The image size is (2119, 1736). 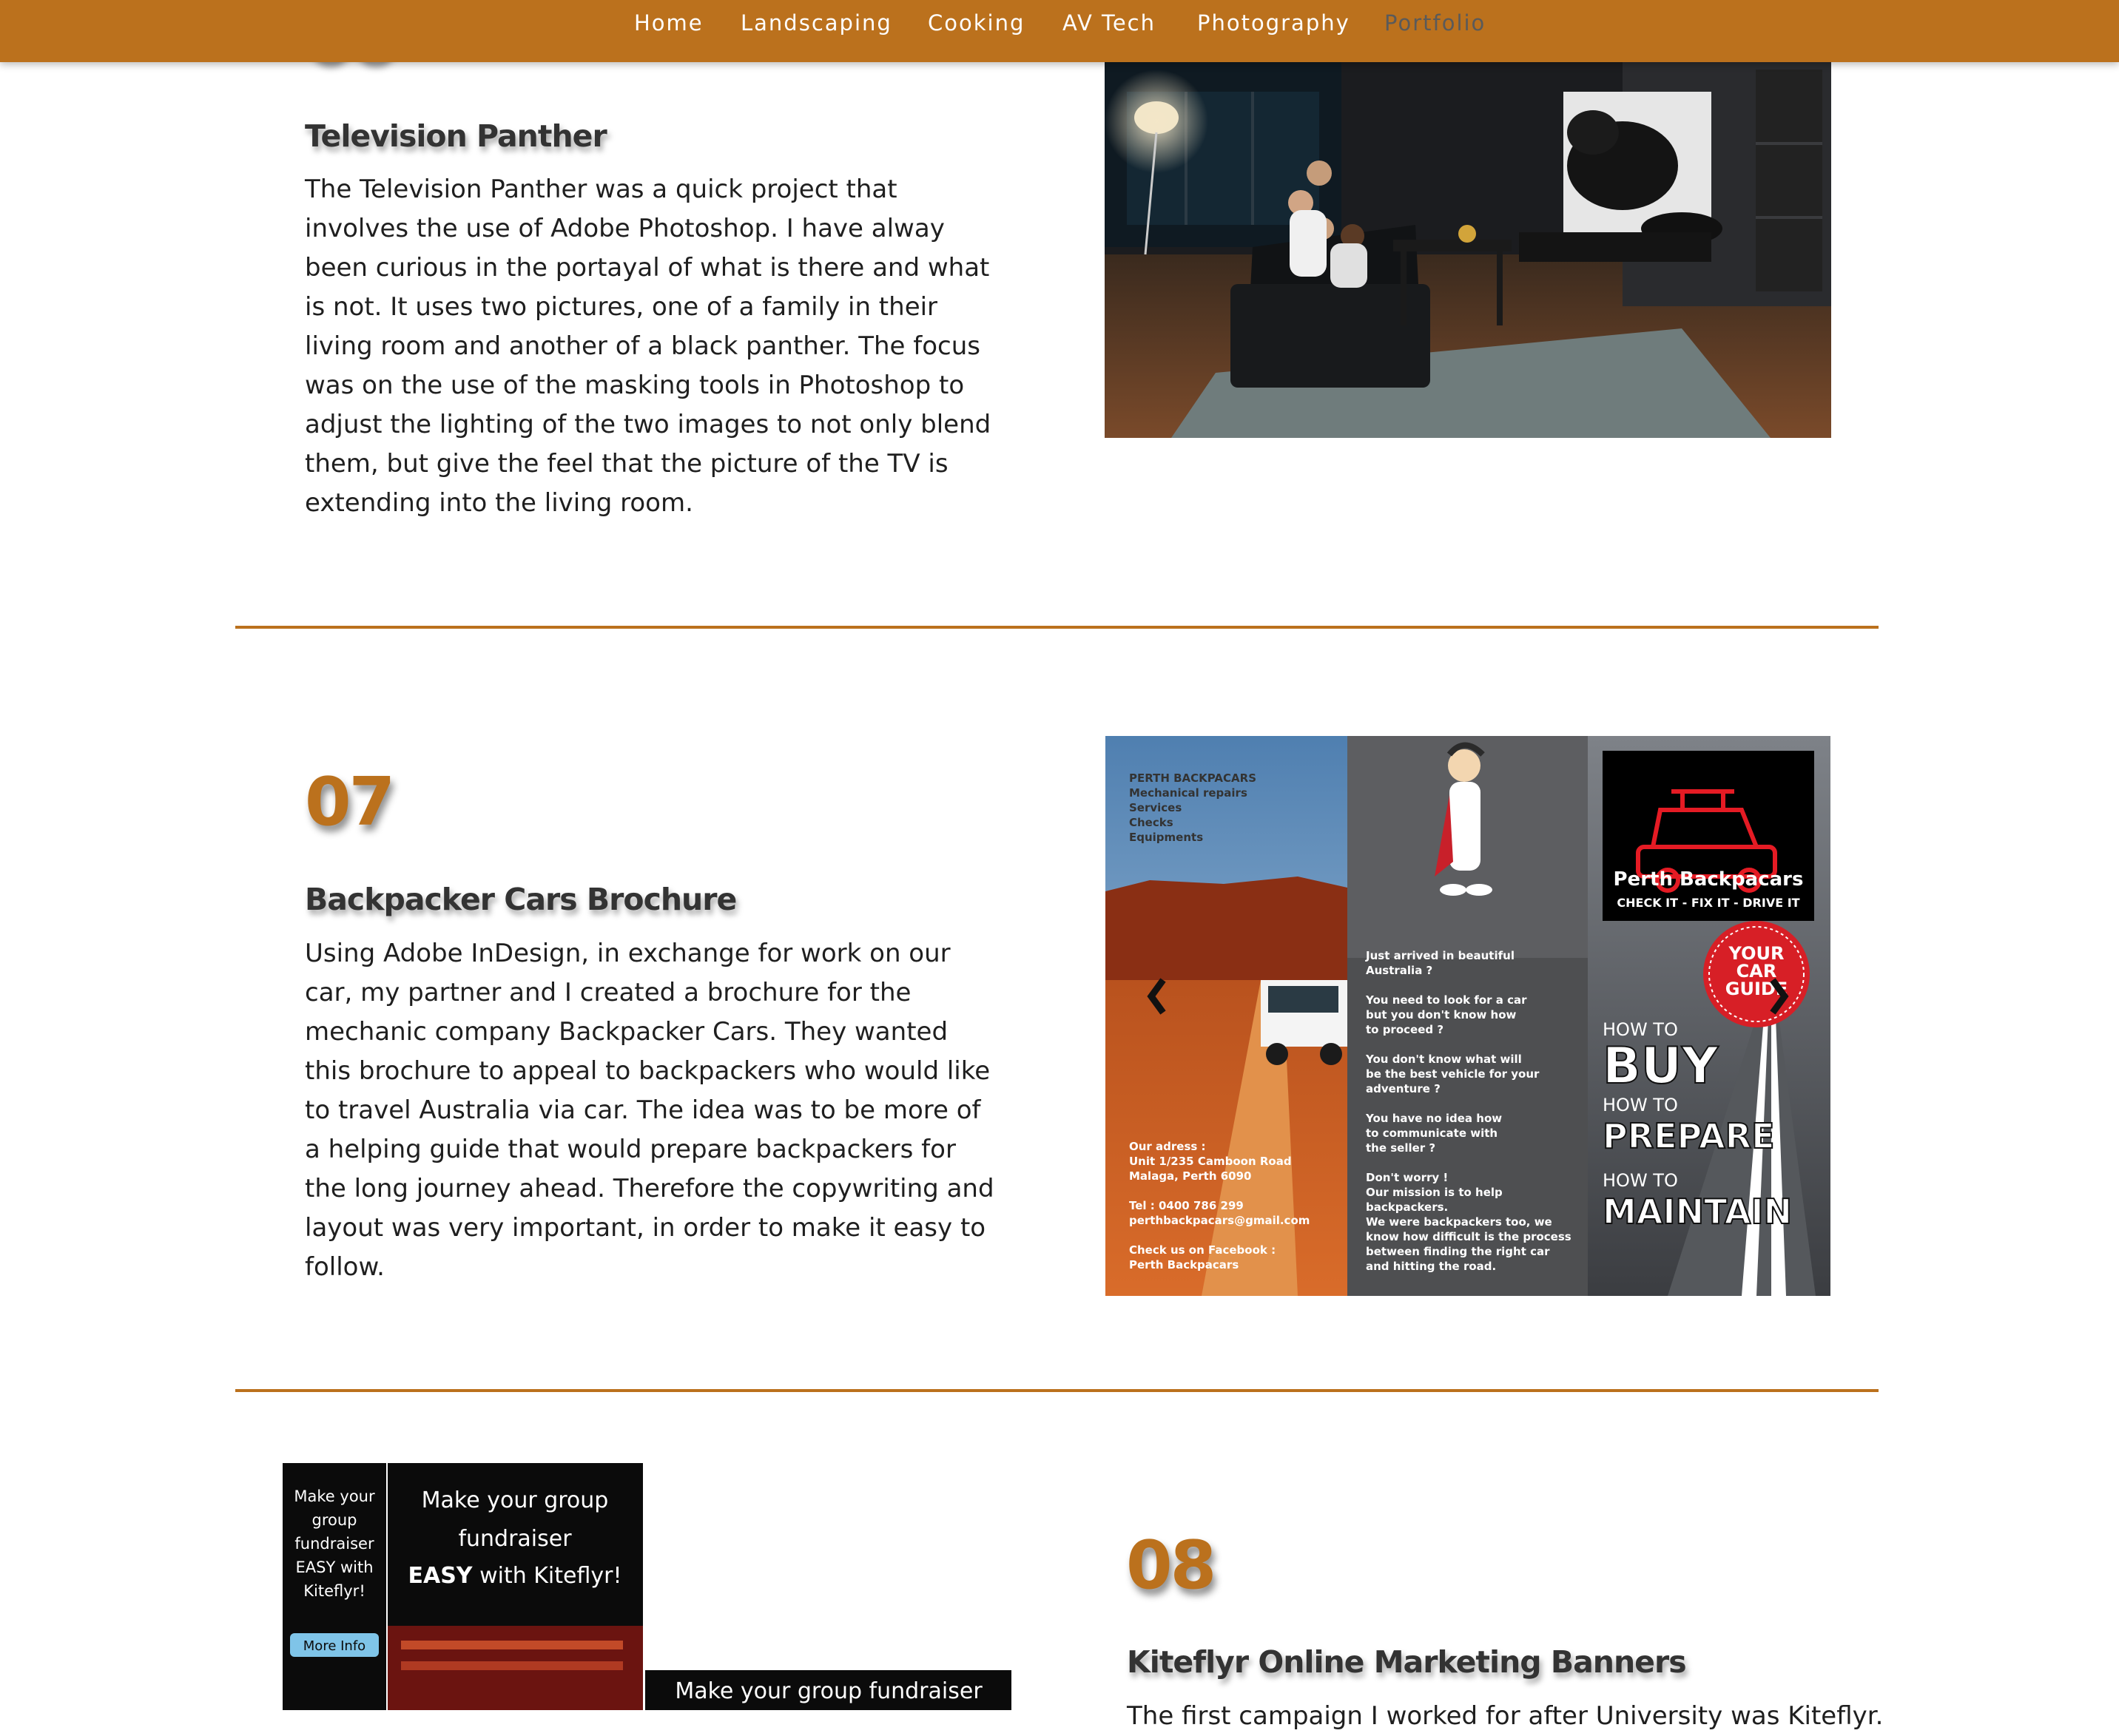 What do you see at coordinates (456, 136) in the screenshot?
I see `project-title: Television Panther` at bounding box center [456, 136].